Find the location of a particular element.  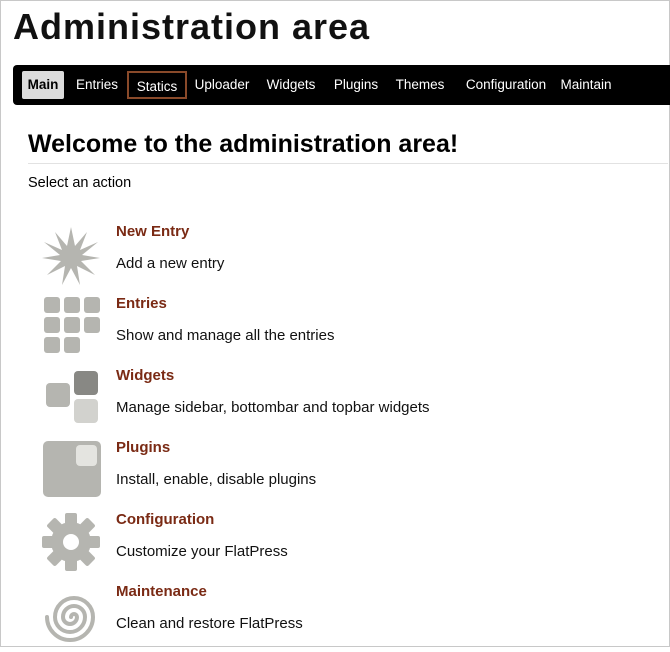

maintenance-description: Clean and restore FlatPress is located at coordinates (209, 623).